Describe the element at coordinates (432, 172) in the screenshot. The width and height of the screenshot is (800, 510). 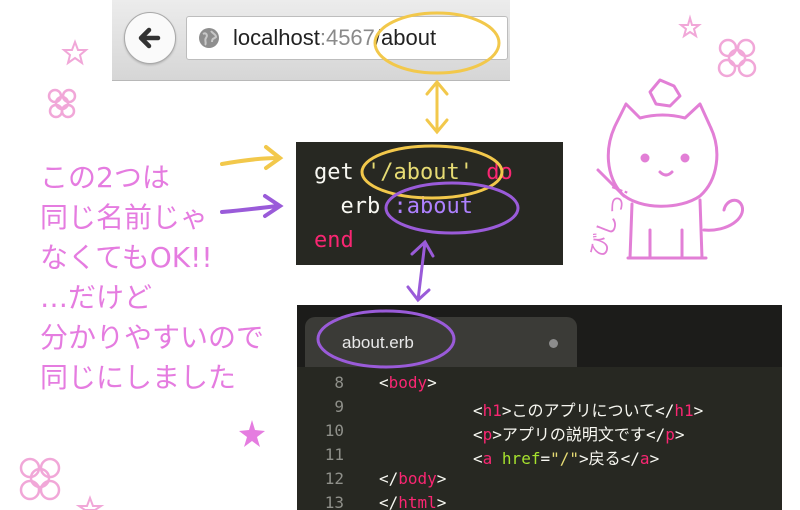
I see `yellow-circle-code` at that location.